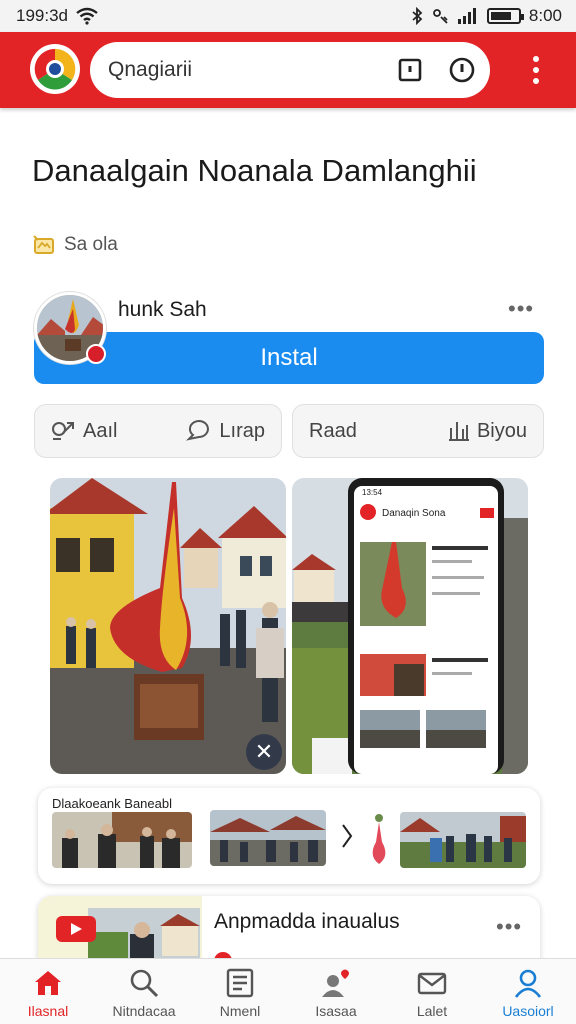  Describe the element at coordinates (347, 836) in the screenshot. I see `chevron-right-icon` at that location.